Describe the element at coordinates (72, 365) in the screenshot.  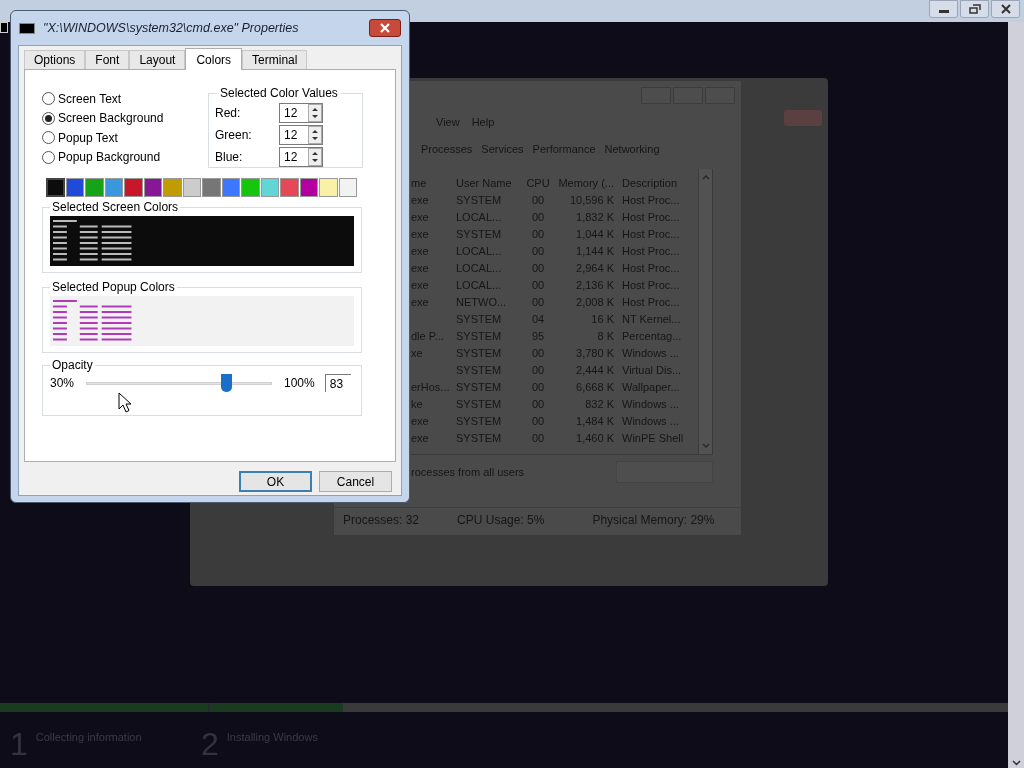
I see `group-title: Opacity` at that location.